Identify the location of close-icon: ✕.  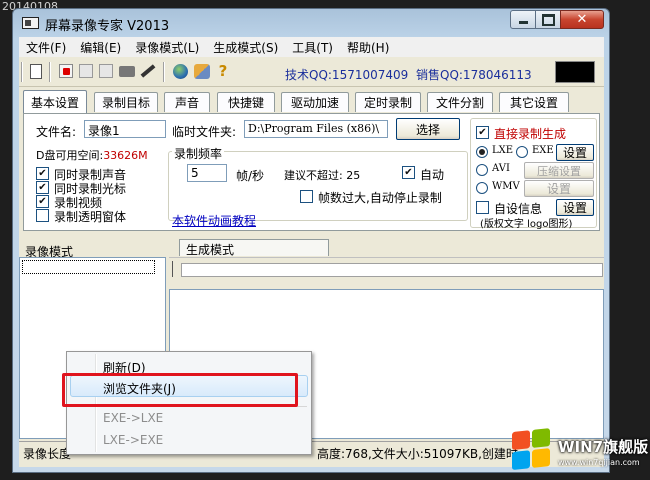
(582, 19).